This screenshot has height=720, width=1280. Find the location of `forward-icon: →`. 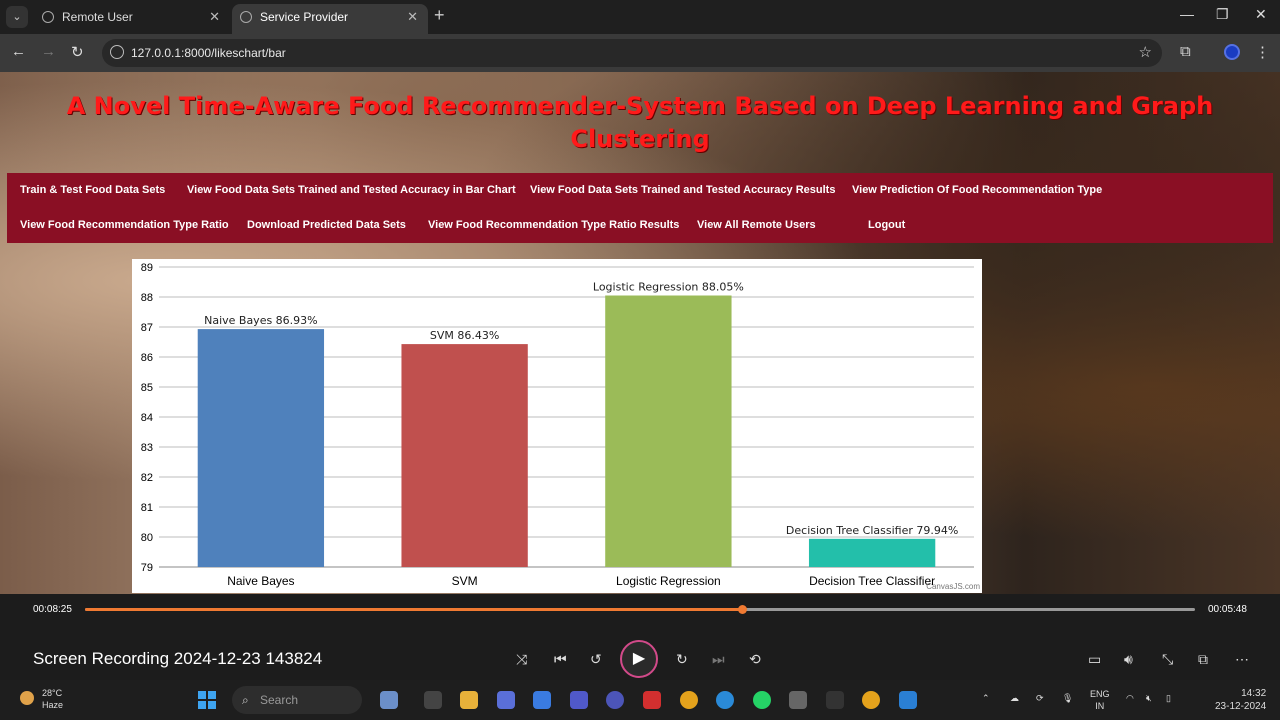

forward-icon: → is located at coordinates (48, 51).